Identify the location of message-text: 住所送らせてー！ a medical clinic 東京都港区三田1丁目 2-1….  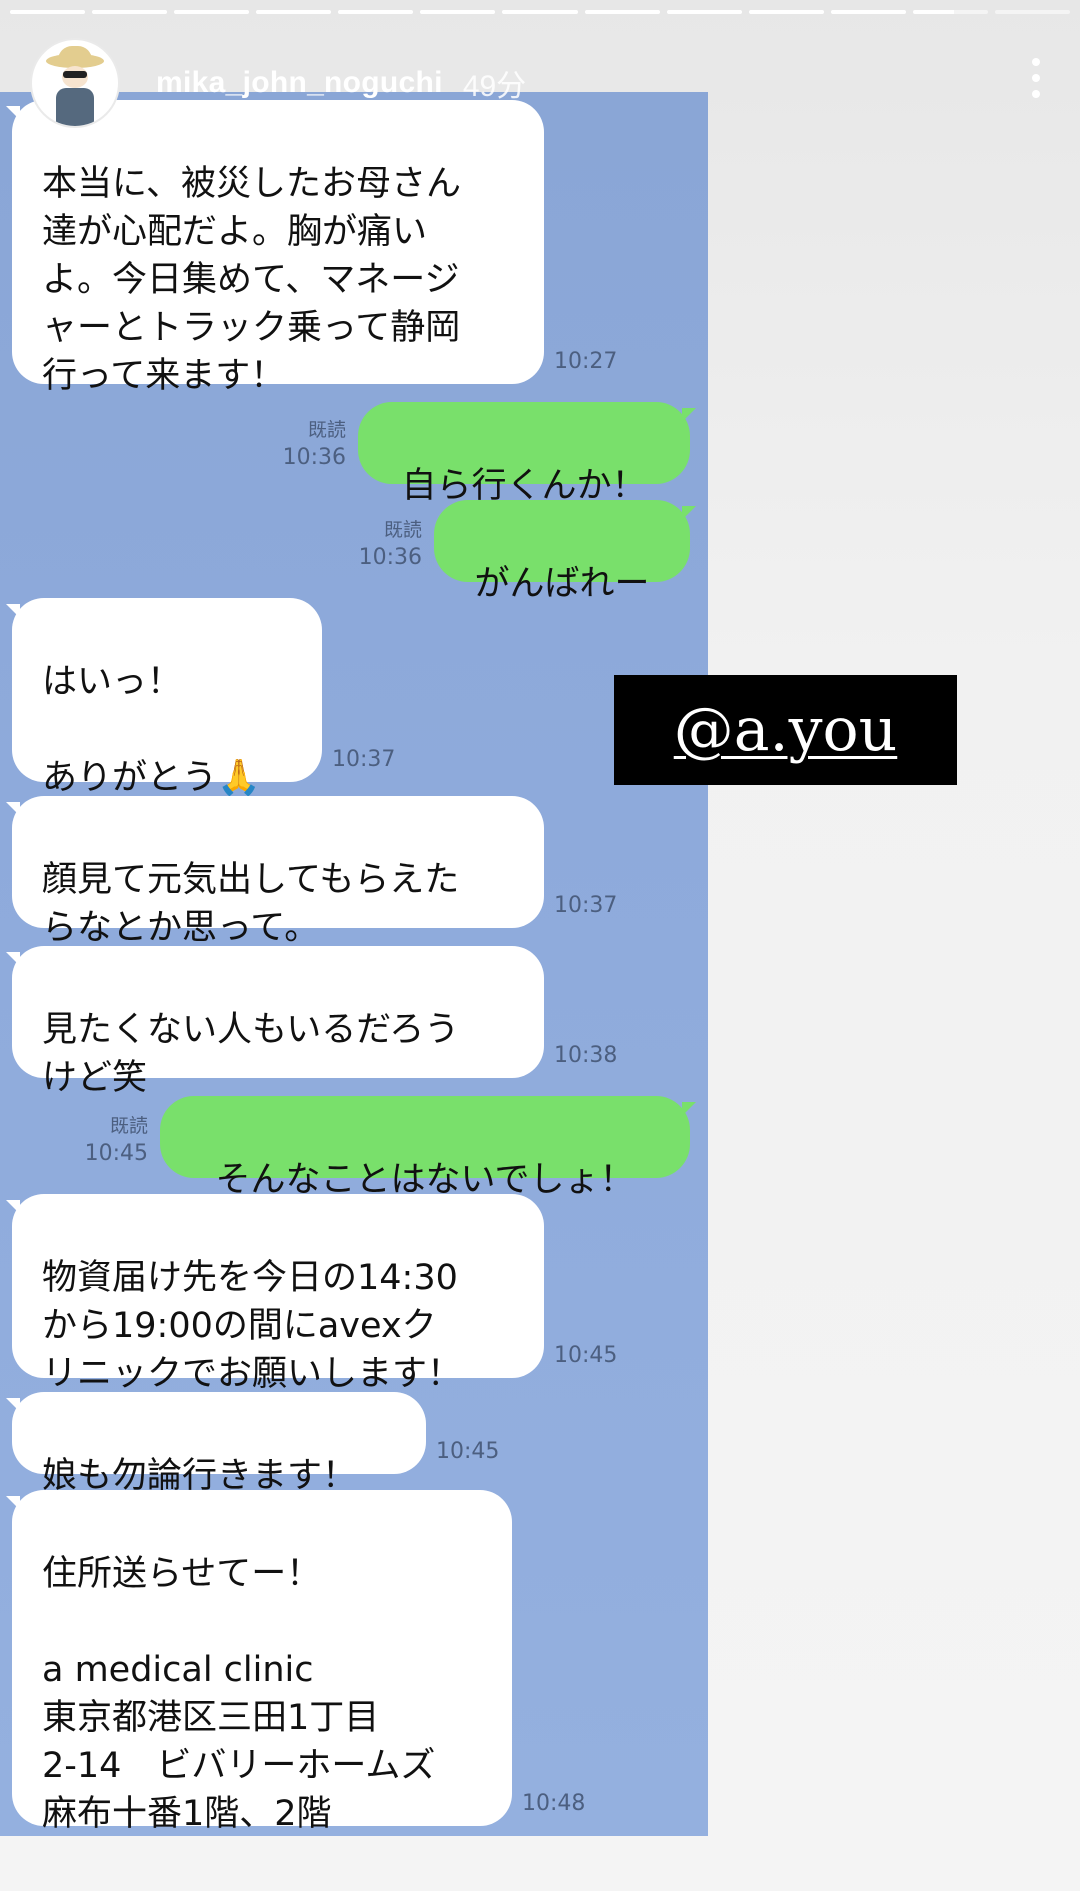
(239, 1694).